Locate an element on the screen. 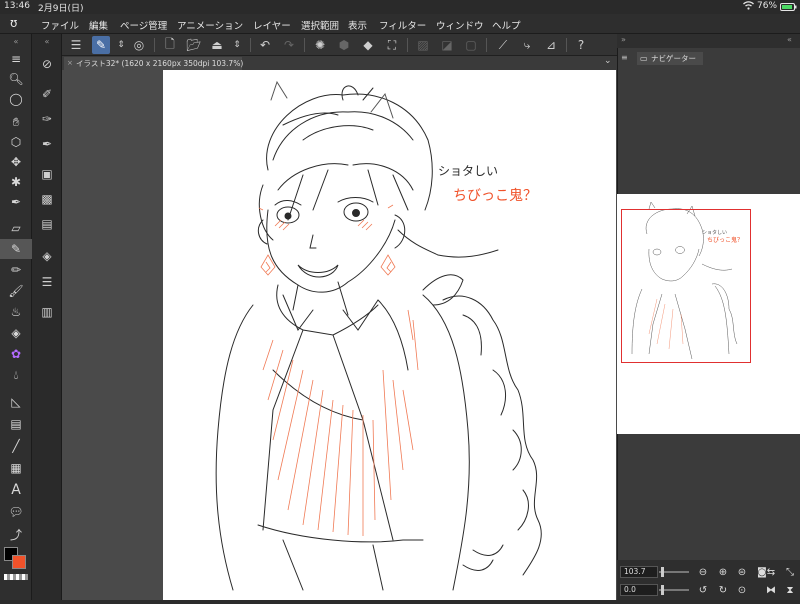  pen-variant-icon: ✐ is located at coordinates (47, 94).